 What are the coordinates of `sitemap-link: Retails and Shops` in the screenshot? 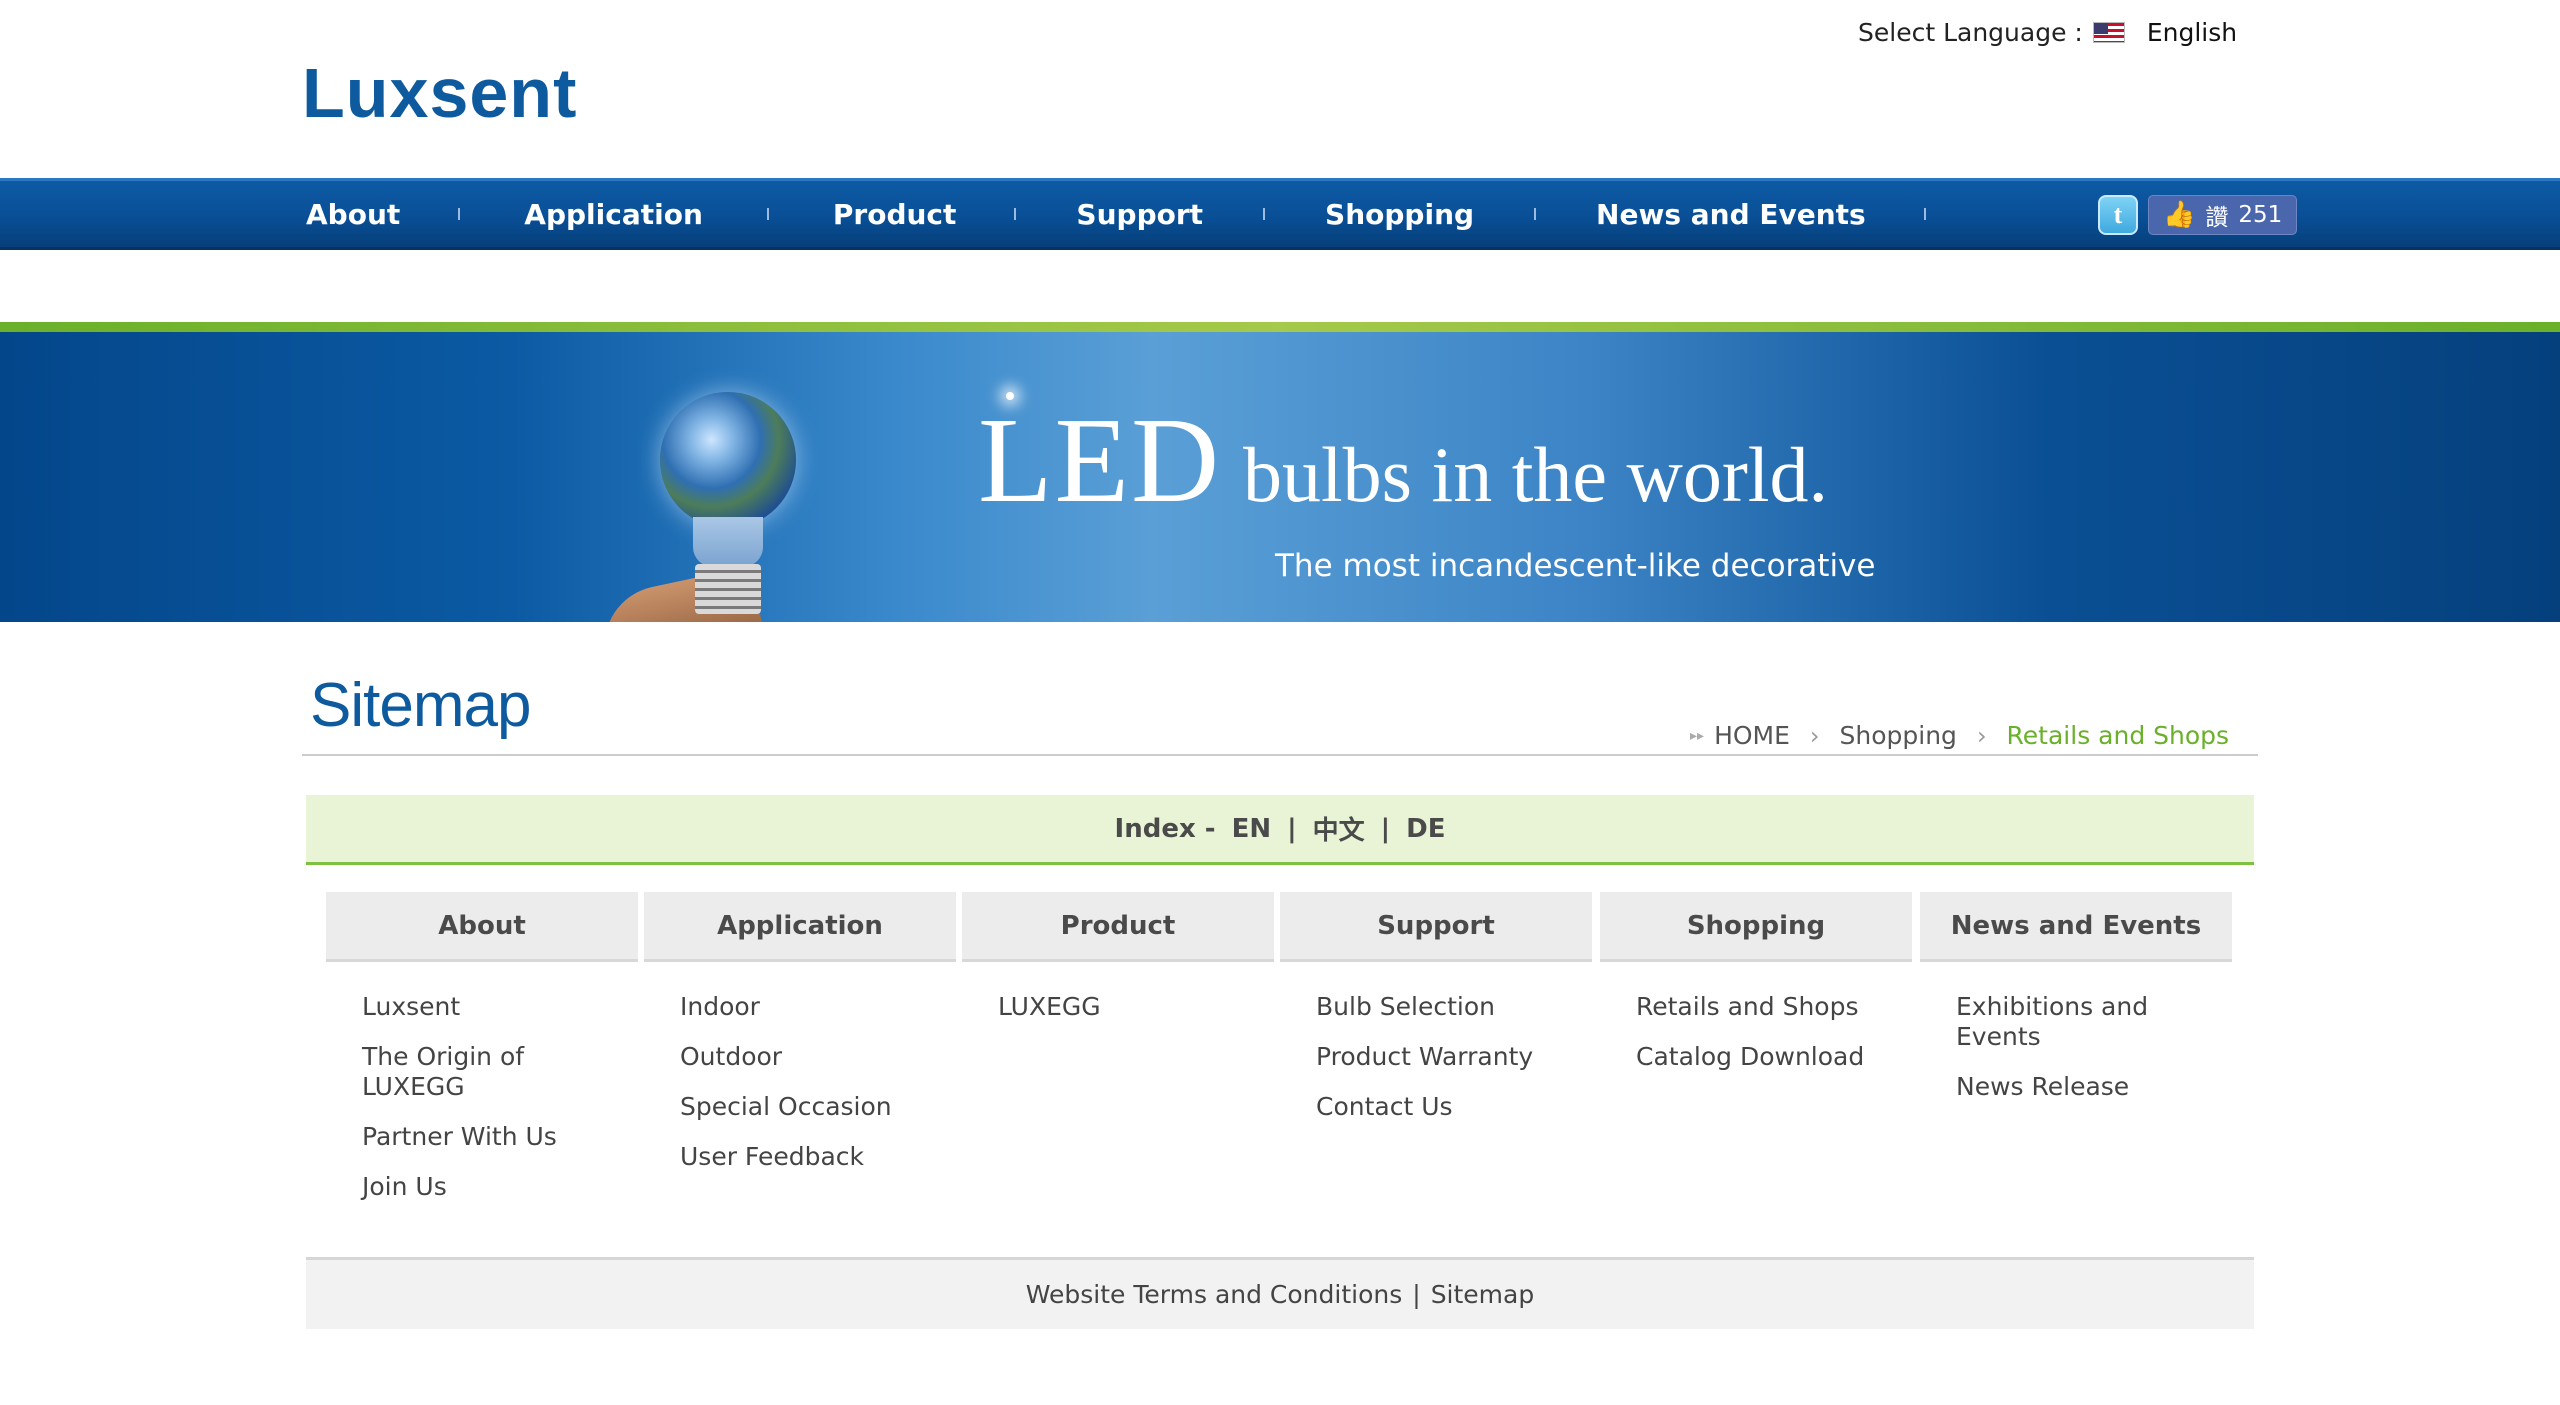 It's located at (1761, 1007).